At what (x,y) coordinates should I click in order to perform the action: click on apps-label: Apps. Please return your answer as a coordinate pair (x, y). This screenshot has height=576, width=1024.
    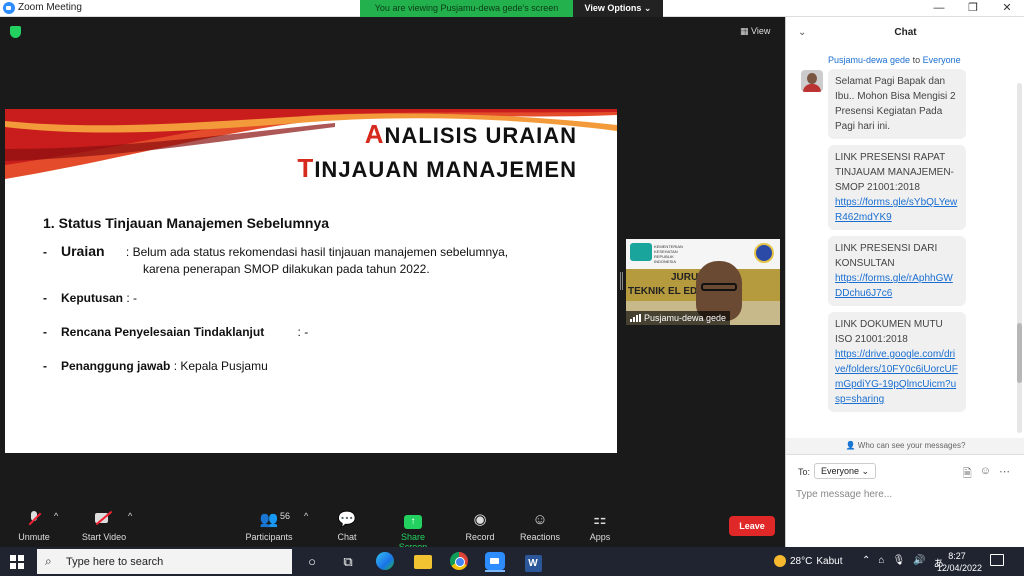
    Looking at the image, I should click on (600, 537).